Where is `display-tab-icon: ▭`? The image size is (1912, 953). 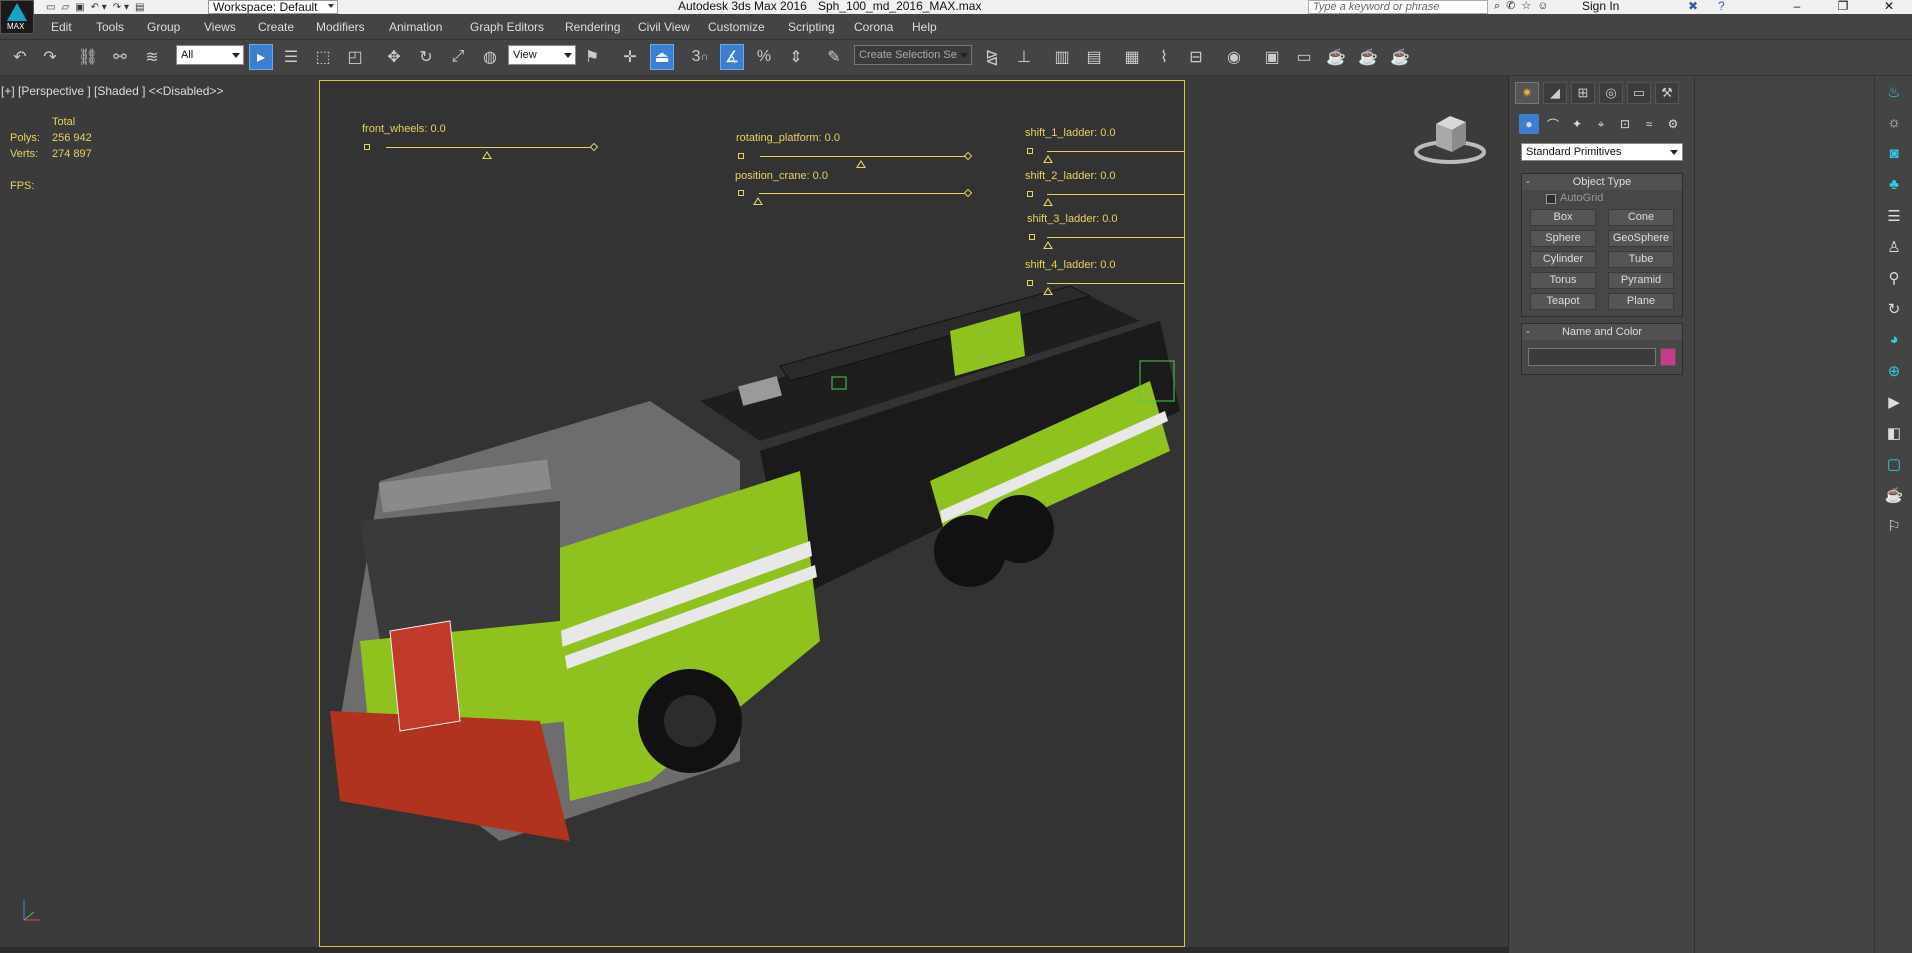 display-tab-icon: ▭ is located at coordinates (1639, 93).